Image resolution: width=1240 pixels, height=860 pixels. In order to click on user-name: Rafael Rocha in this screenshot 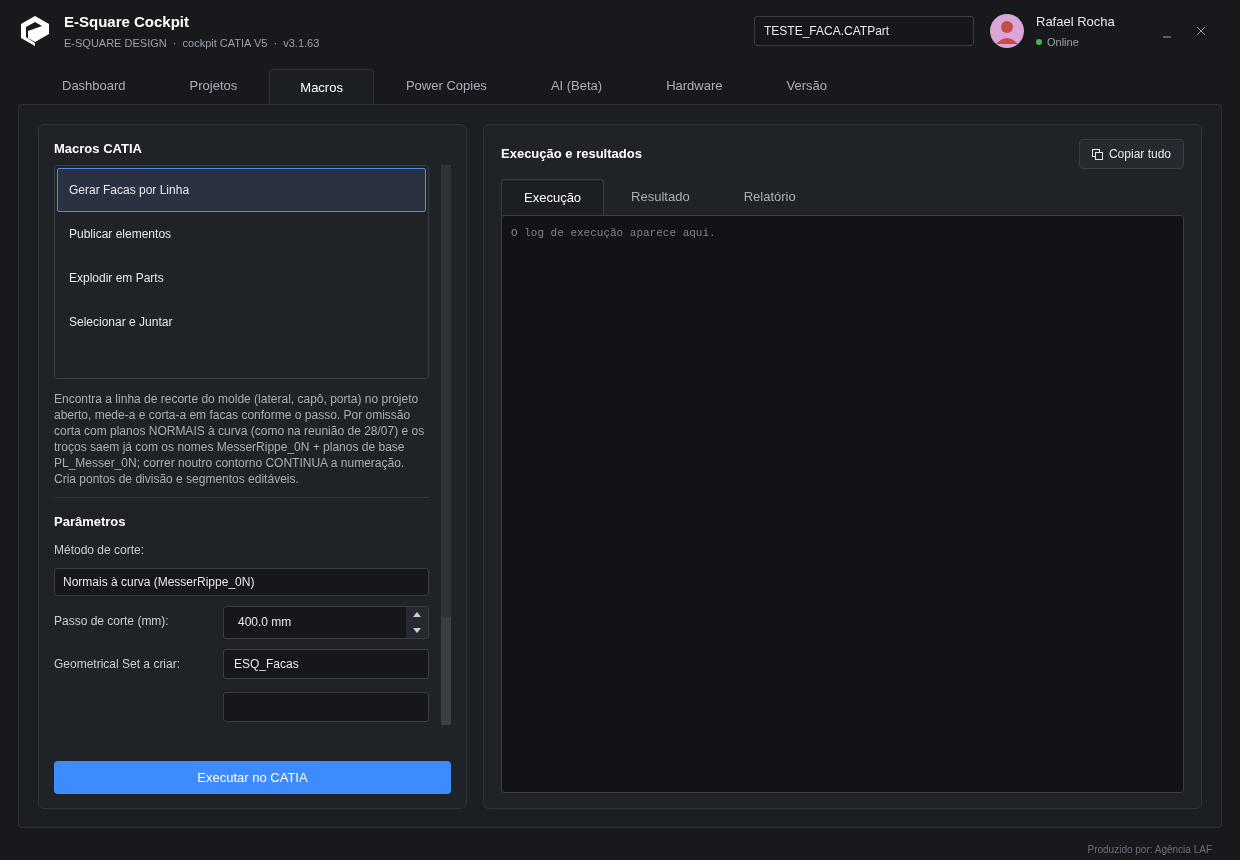, I will do `click(1076, 21)`.